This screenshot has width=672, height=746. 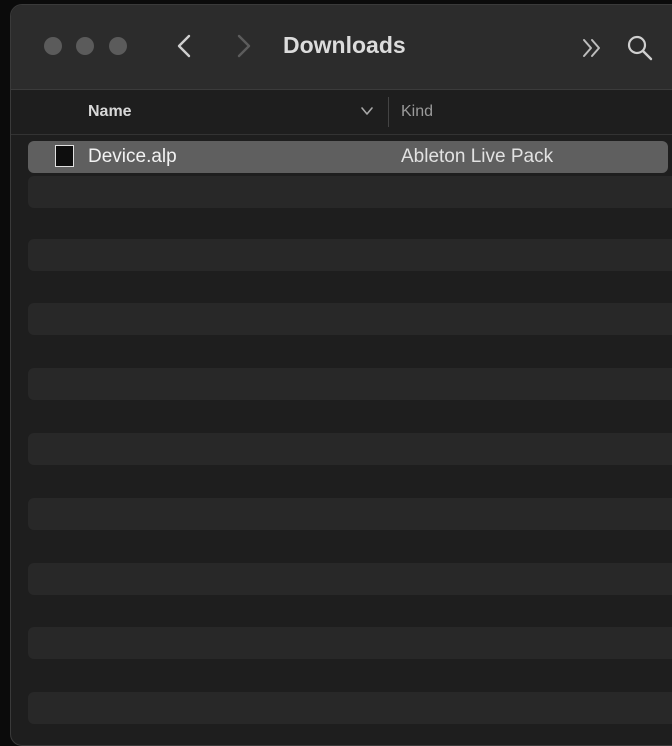 I want to click on zoom-button, so click(x=118, y=46).